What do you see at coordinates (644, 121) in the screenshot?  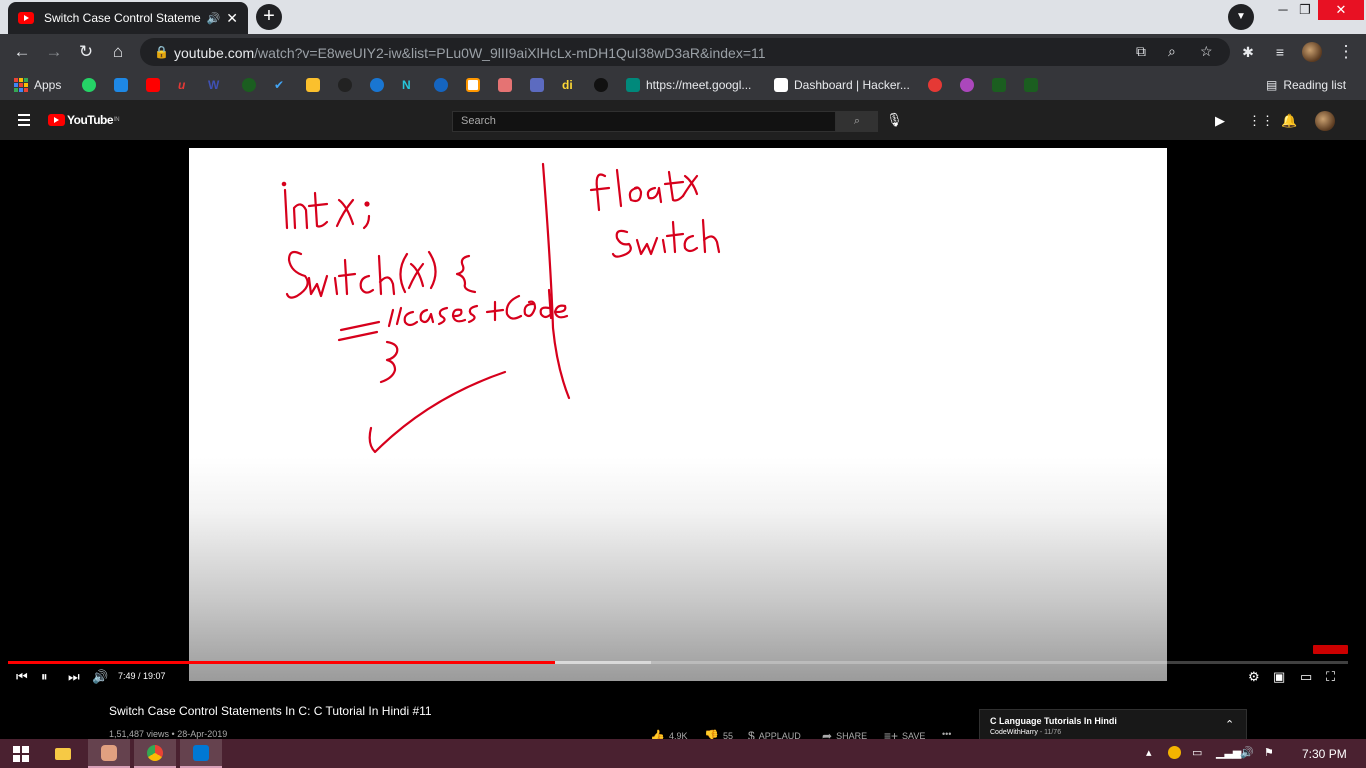 I see `search-input: Search` at bounding box center [644, 121].